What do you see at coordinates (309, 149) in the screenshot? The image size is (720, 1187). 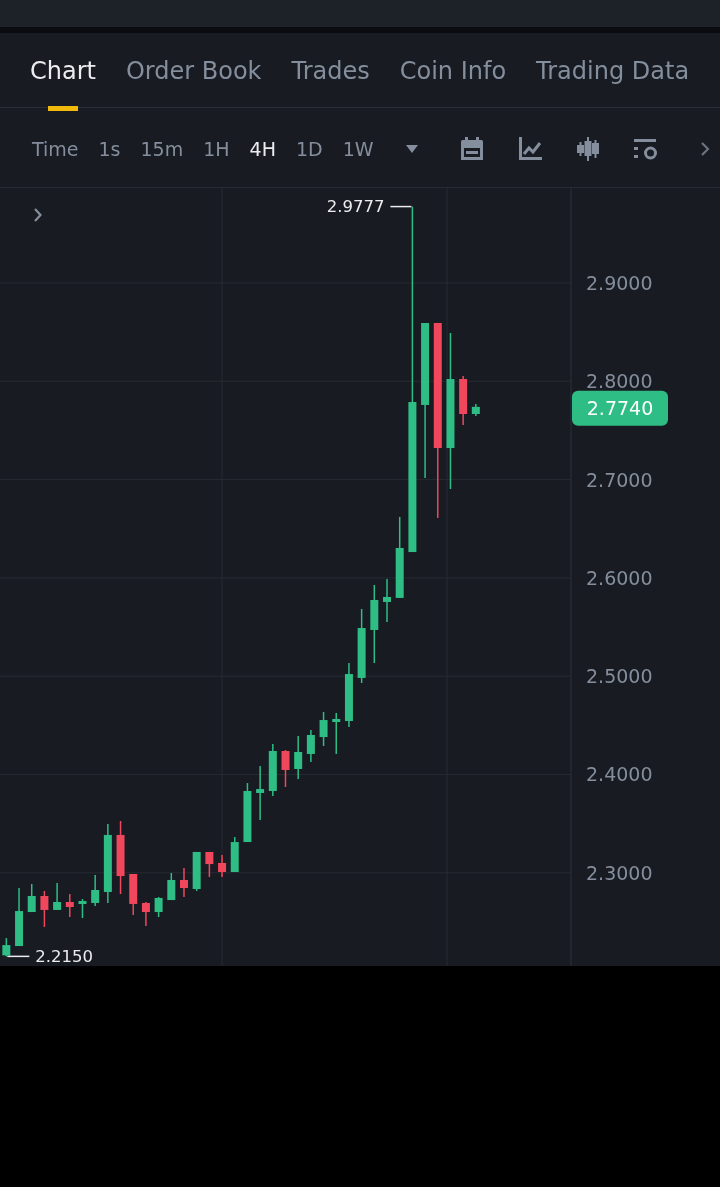 I see `interval-button: 1D` at bounding box center [309, 149].